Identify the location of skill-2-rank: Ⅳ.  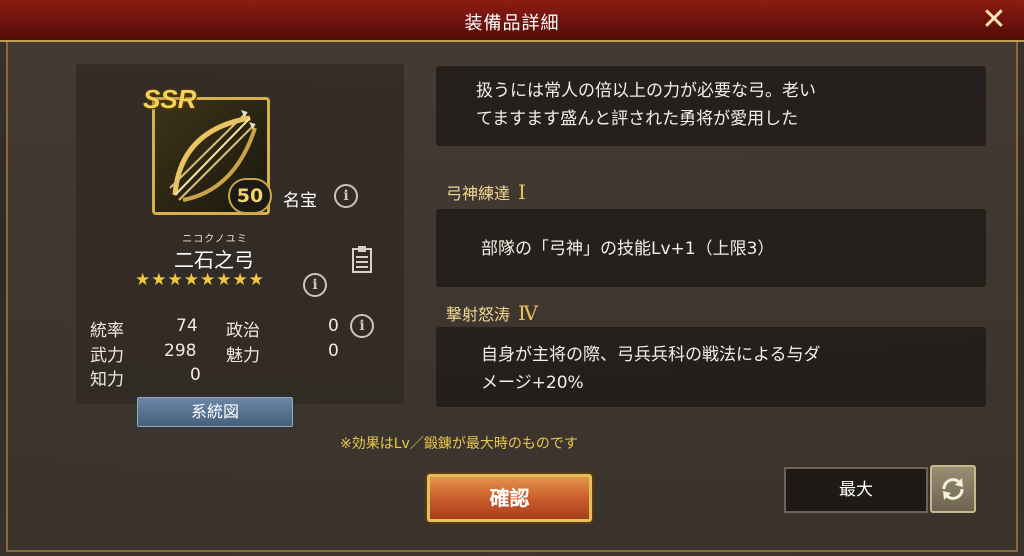
(528, 313).